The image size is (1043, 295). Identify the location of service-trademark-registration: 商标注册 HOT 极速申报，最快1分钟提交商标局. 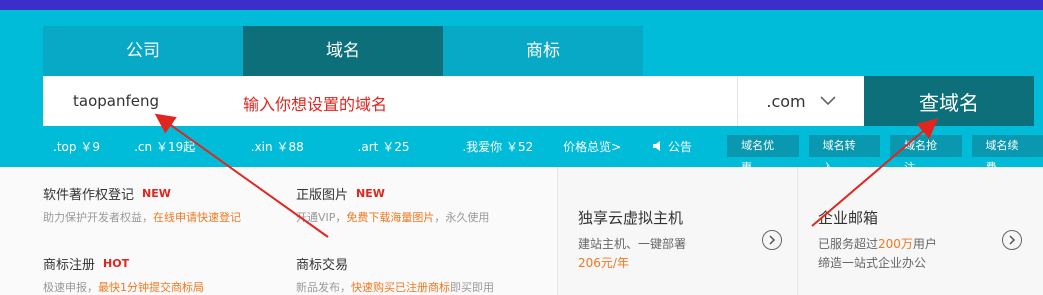
(123, 274).